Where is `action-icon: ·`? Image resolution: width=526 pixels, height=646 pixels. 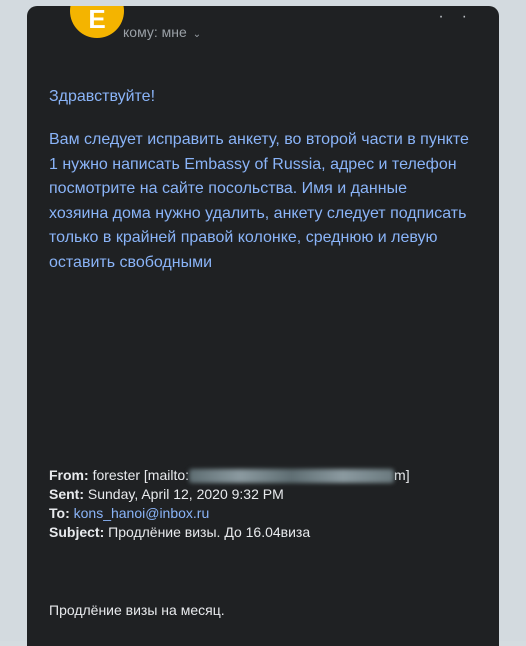 action-icon: · is located at coordinates (449, 16).